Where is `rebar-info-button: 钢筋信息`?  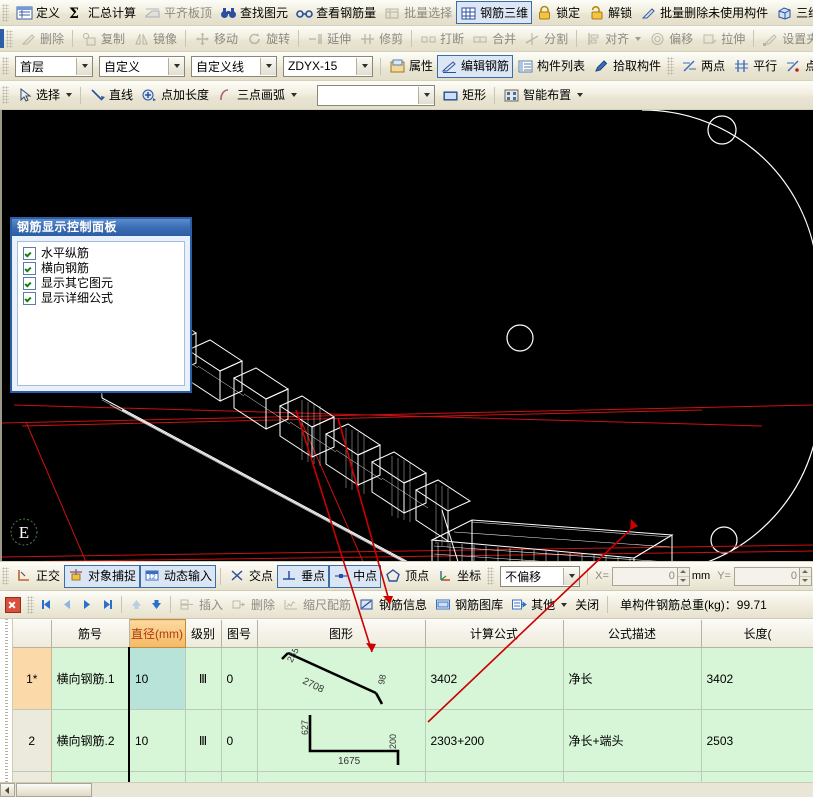
rebar-info-button: 钢筋信息 is located at coordinates (393, 604).